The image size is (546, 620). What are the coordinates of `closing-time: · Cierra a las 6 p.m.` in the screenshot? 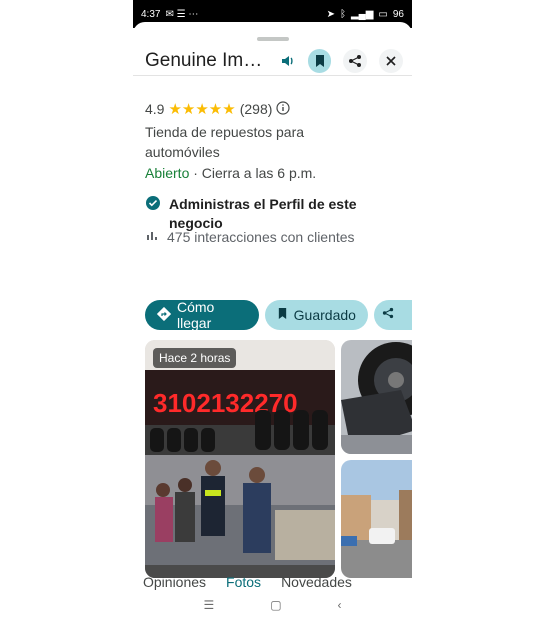 It's located at (253, 173).